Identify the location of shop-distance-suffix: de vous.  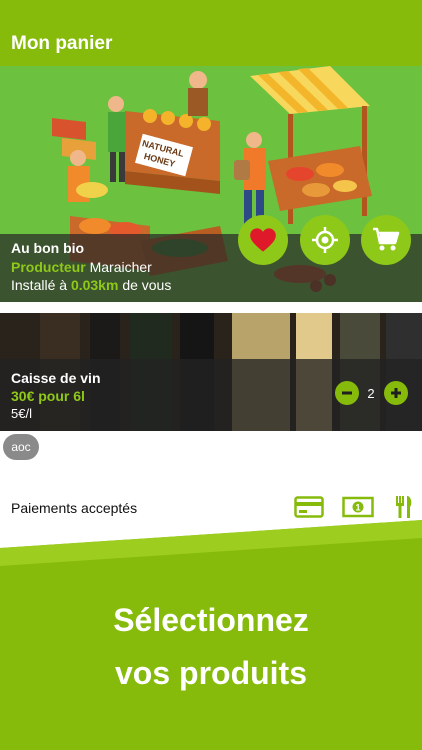
(147, 285).